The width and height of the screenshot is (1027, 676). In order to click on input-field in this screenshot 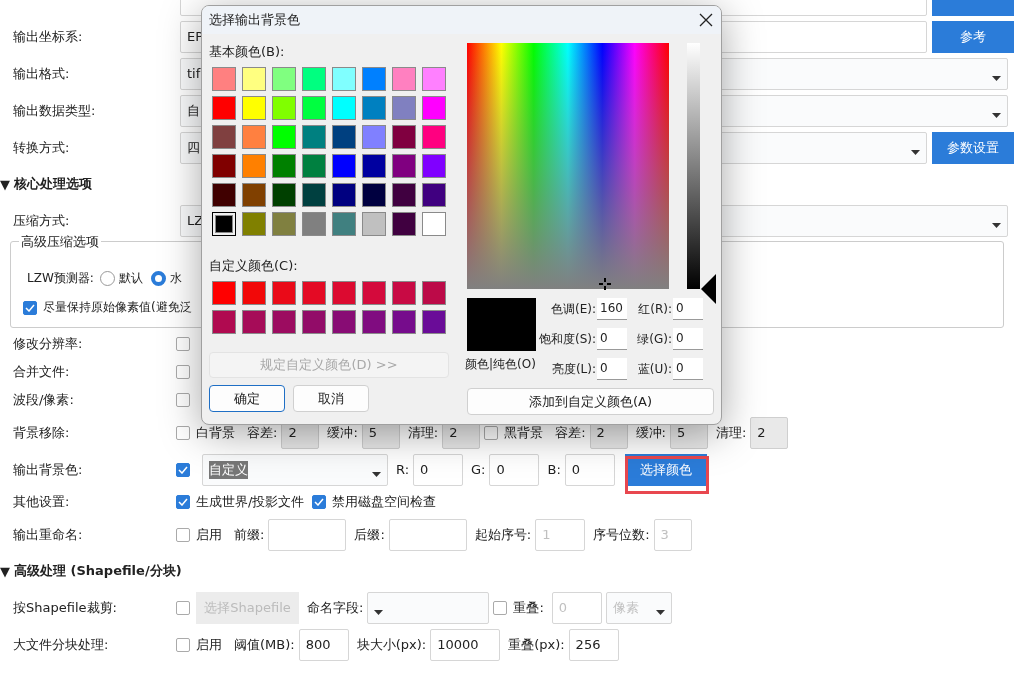, I will do `click(307, 534)`.